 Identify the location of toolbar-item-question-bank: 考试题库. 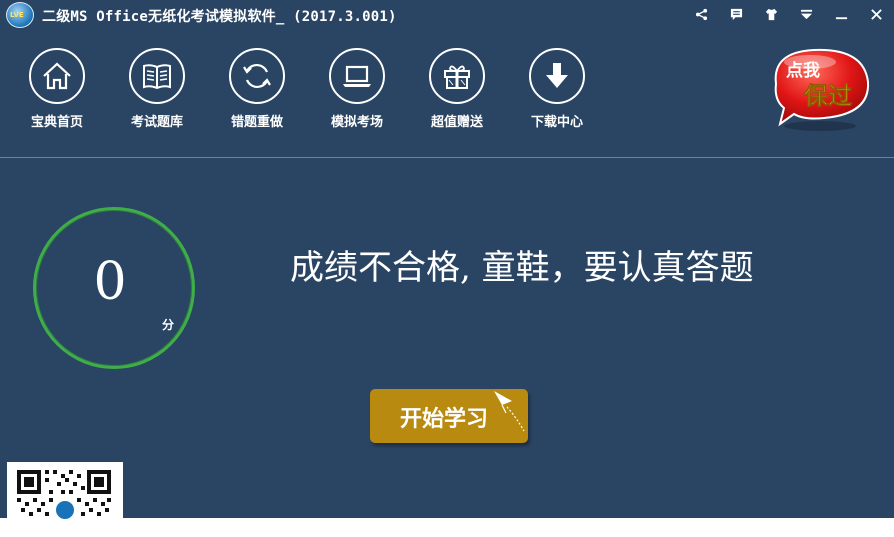
(157, 89).